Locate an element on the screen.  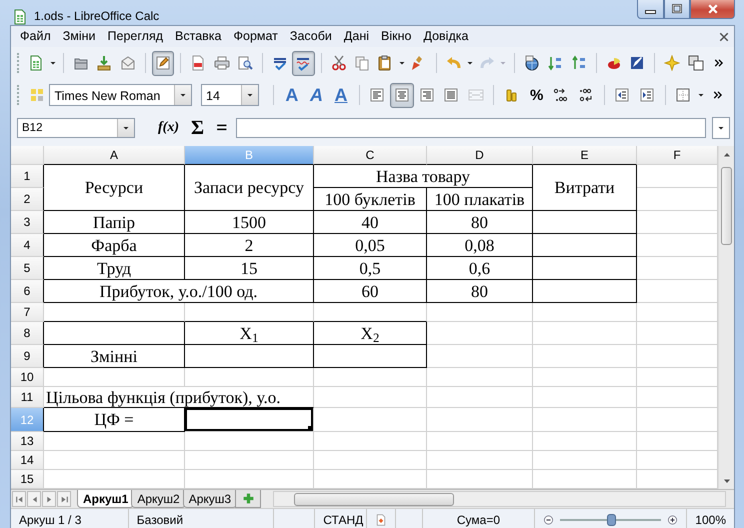
cell-text: Ресурси is located at coordinates (114, 187).